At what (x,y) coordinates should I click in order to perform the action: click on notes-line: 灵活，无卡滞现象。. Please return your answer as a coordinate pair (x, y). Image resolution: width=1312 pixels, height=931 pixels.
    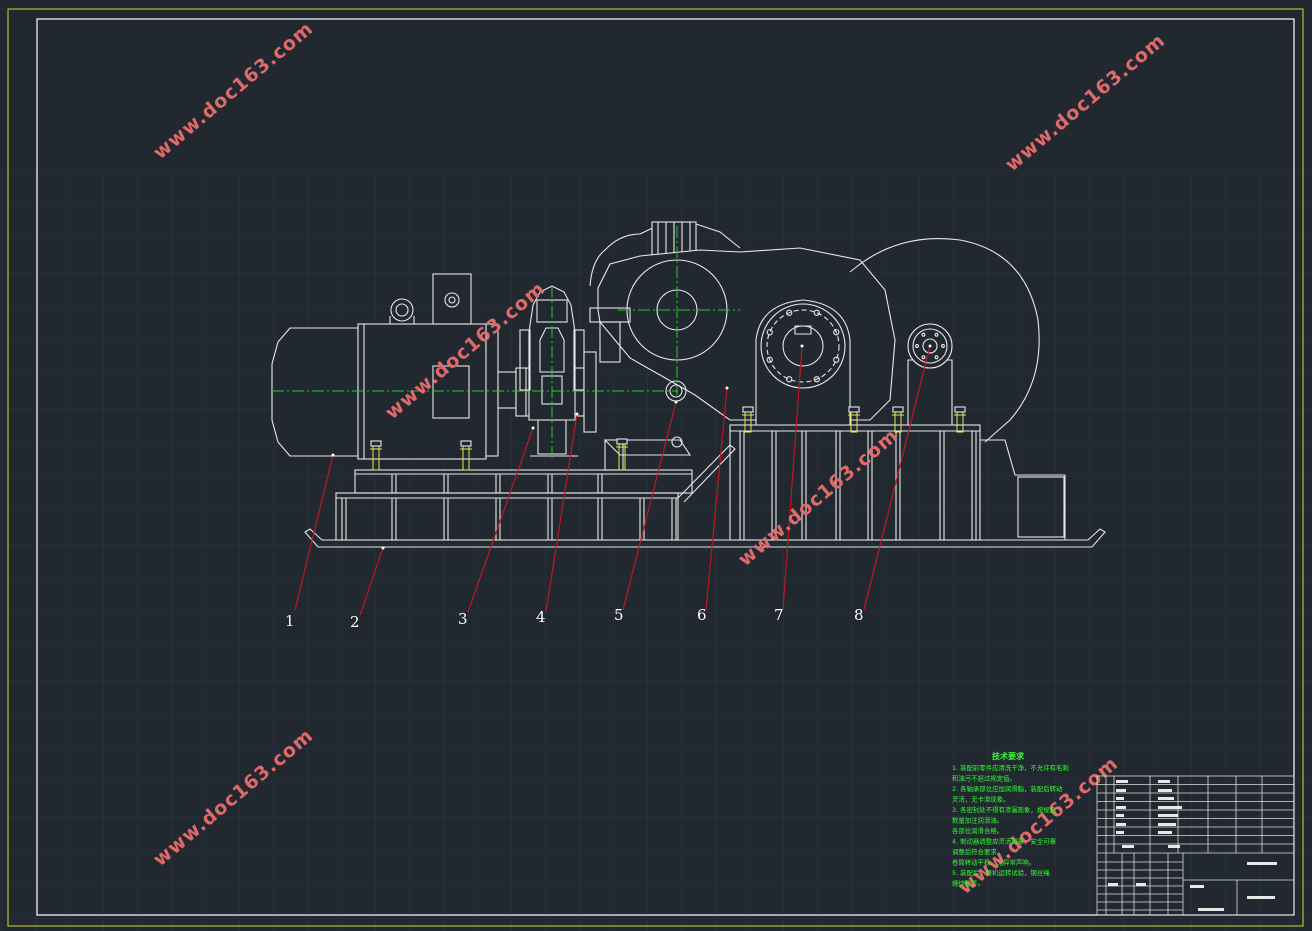
    Looking at the image, I should click on (981, 799).